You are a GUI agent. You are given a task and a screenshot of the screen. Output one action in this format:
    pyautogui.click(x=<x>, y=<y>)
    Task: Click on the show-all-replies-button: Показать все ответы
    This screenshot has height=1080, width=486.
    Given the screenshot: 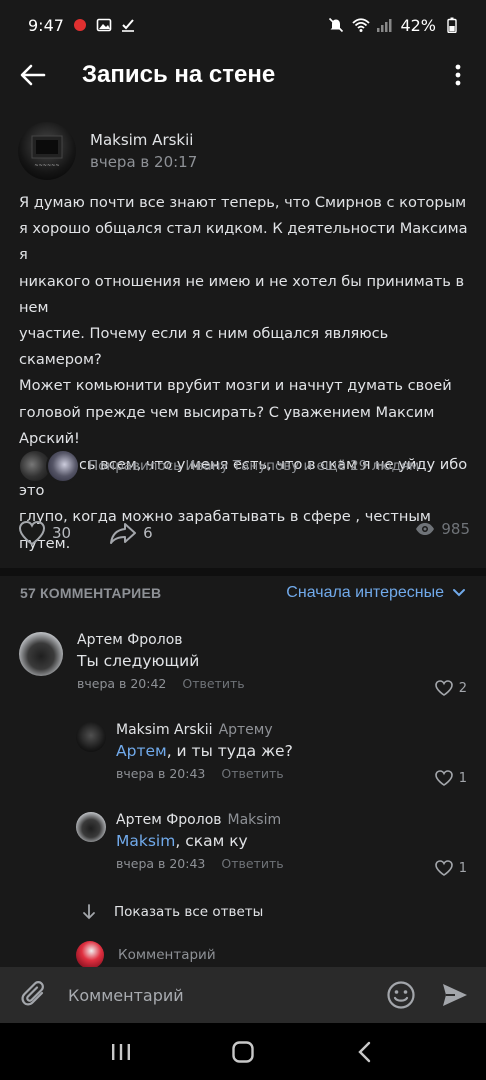 What is the action you would take?
    pyautogui.click(x=172, y=912)
    